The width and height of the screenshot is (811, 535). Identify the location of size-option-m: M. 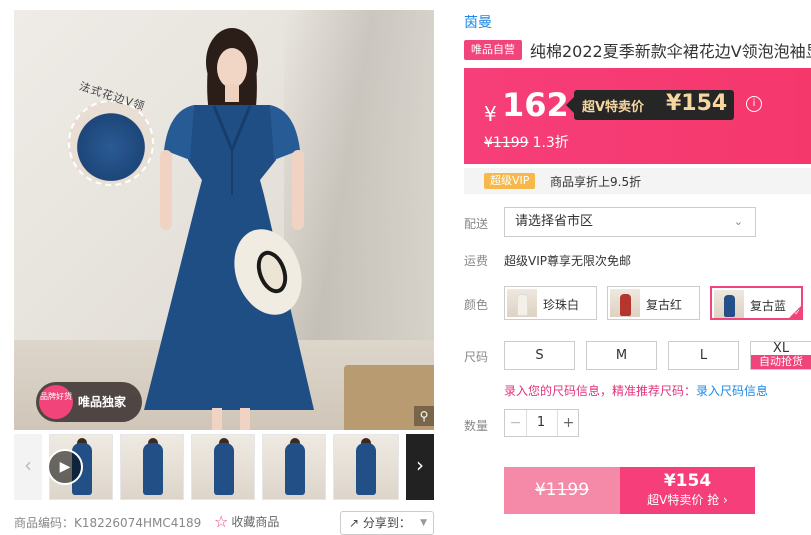
(621, 355).